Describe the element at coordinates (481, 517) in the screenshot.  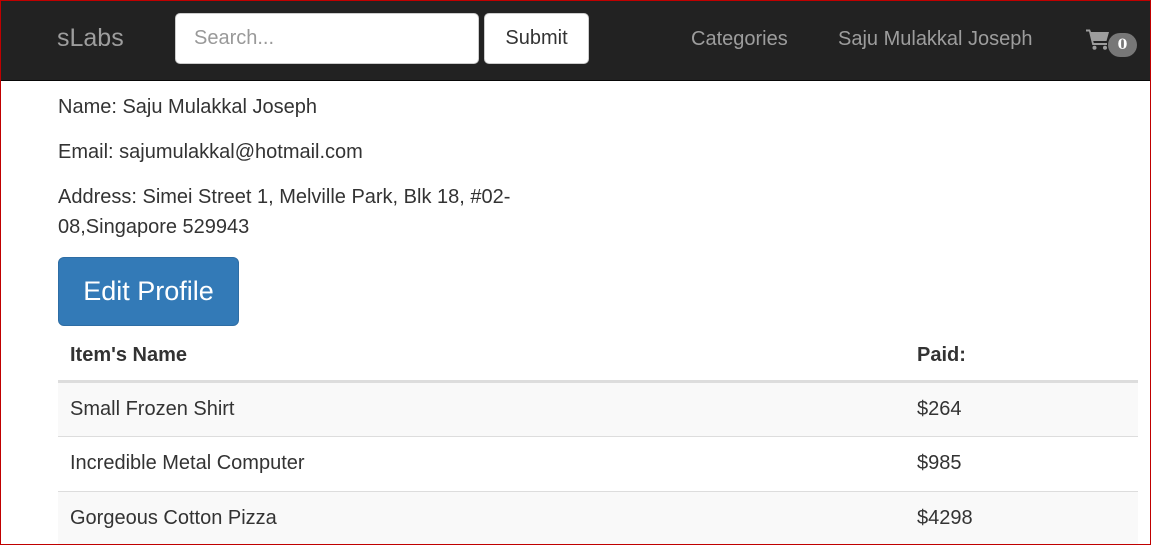
I see `item-name-cell: Gorgeous Cotton Pizza` at that location.